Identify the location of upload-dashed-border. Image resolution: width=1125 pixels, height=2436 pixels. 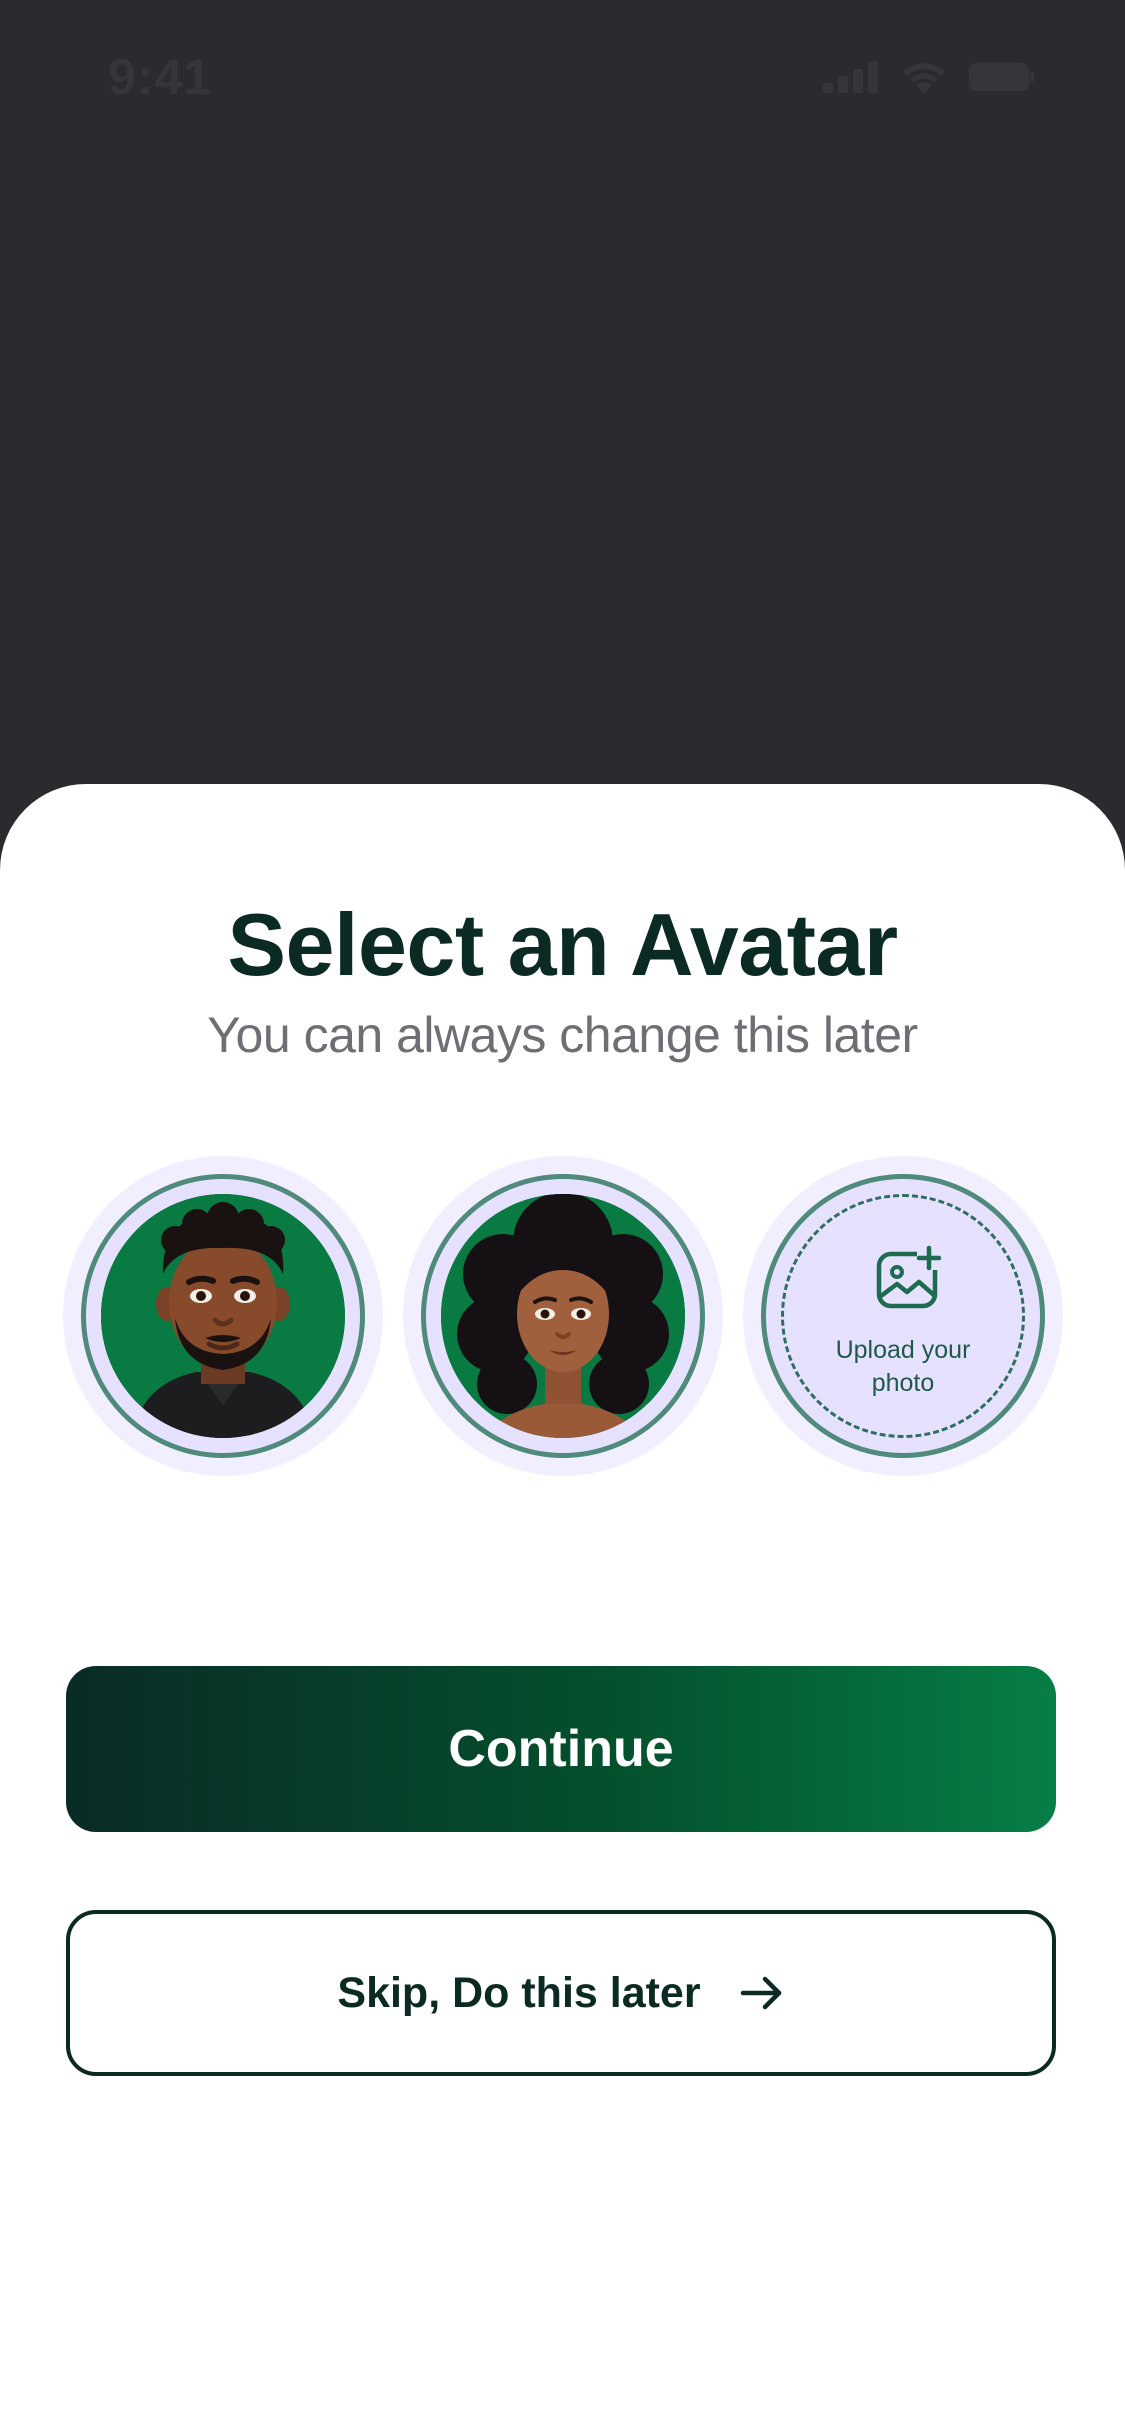
(903, 1316).